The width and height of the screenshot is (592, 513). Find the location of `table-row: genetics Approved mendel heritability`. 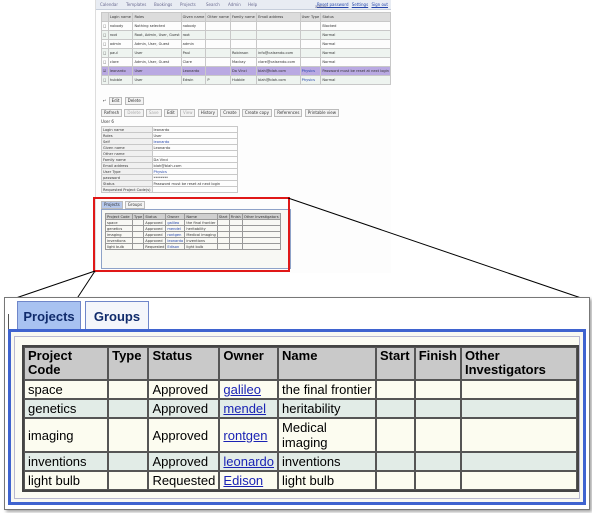

table-row: genetics Approved mendel heritability is located at coordinates (300, 408).